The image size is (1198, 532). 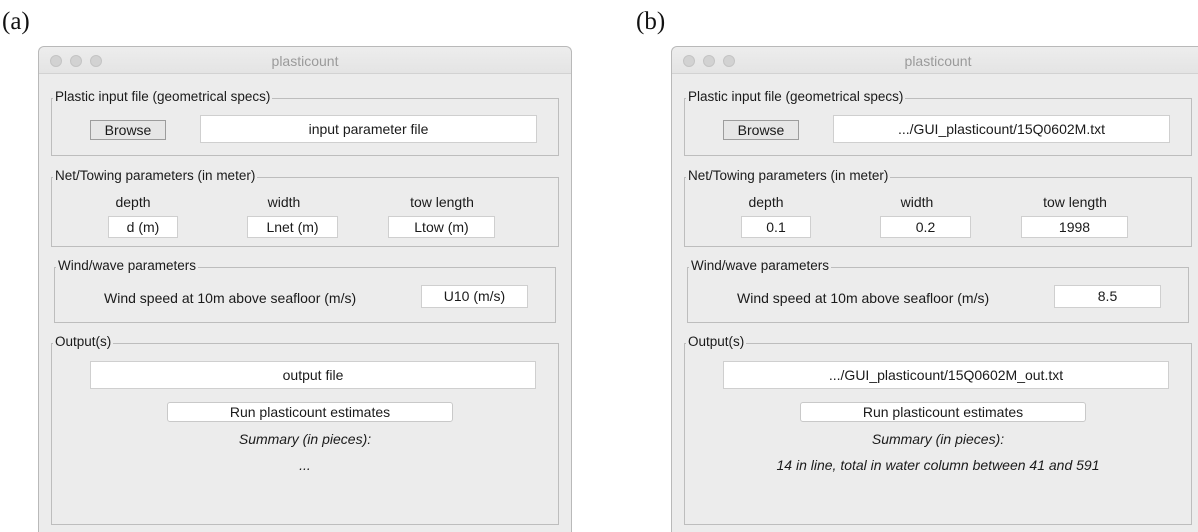 What do you see at coordinates (474, 296) in the screenshot?
I see `wind-speed-input: U10 (m/s)` at bounding box center [474, 296].